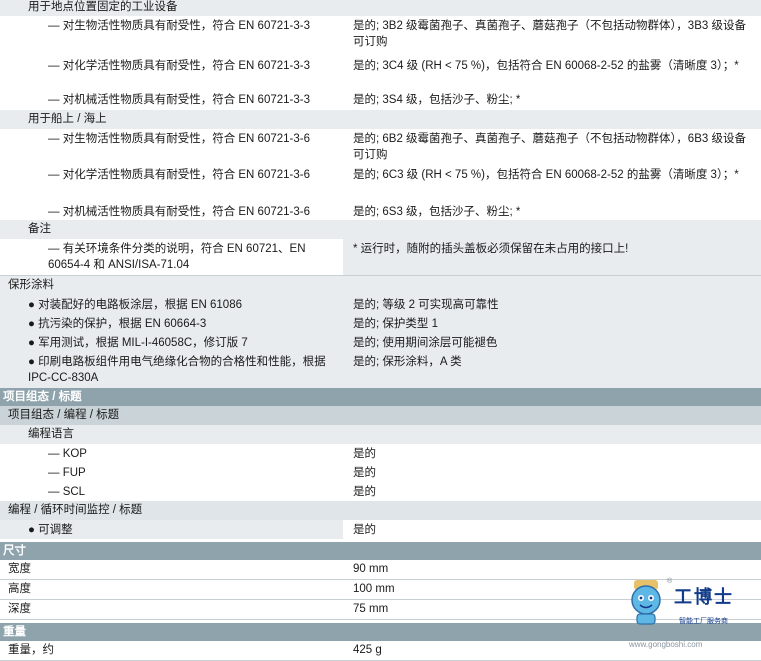 This screenshot has width=761, height=661. Describe the element at coordinates (380, 229) in the screenshot. I see `subgroup-header-remarks: 备注` at that location.